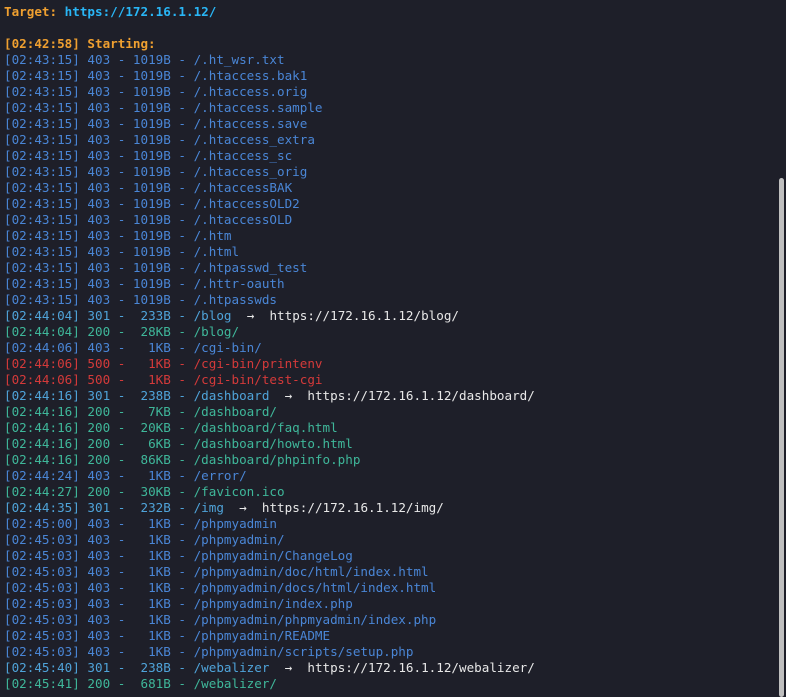 Image resolution: width=786 pixels, height=697 pixels. Describe the element at coordinates (208, 507) in the screenshot. I see `result-path: /img` at that location.